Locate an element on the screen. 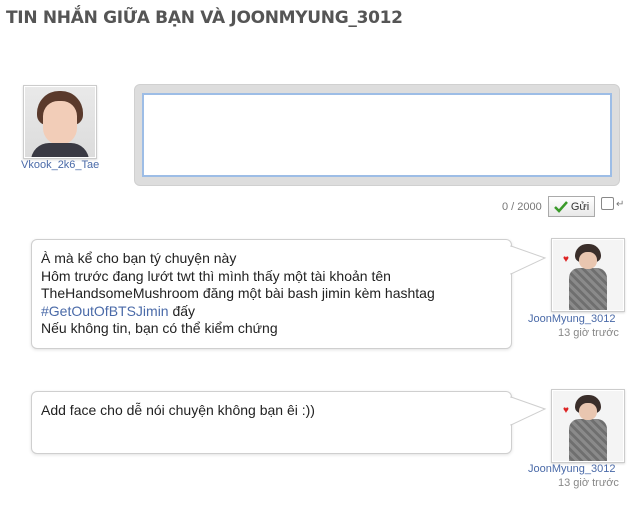 This screenshot has height=506, width=641. my-username-link: Vkook_2k6_Tae is located at coordinates (60, 165).